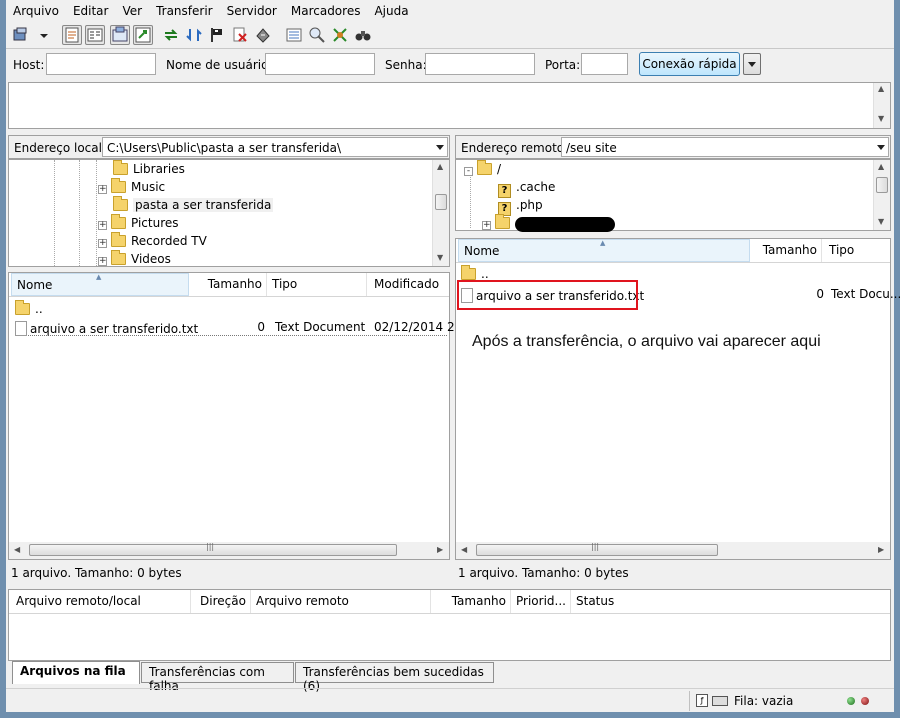 This screenshot has height=718, width=900. I want to click on tree-label: Videos, so click(151, 259).